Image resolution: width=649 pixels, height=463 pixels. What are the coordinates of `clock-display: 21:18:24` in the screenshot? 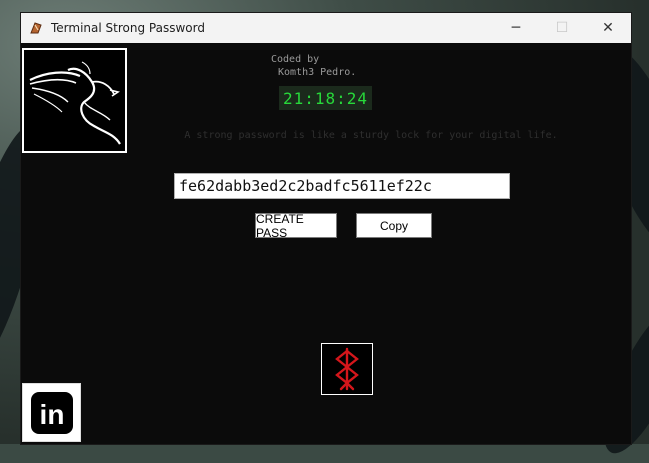 It's located at (325, 98).